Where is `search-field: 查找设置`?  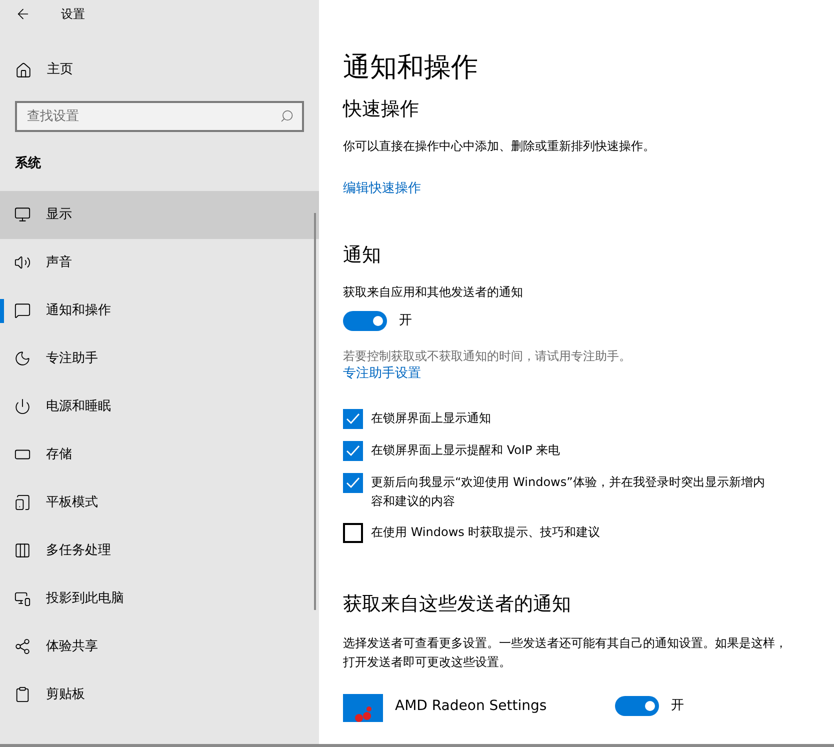
search-field: 查找设置 is located at coordinates (159, 116).